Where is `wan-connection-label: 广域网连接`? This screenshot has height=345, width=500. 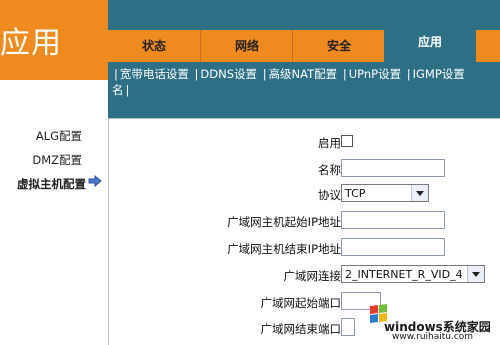 wan-connection-label: 广域网连接 is located at coordinates (312, 276).